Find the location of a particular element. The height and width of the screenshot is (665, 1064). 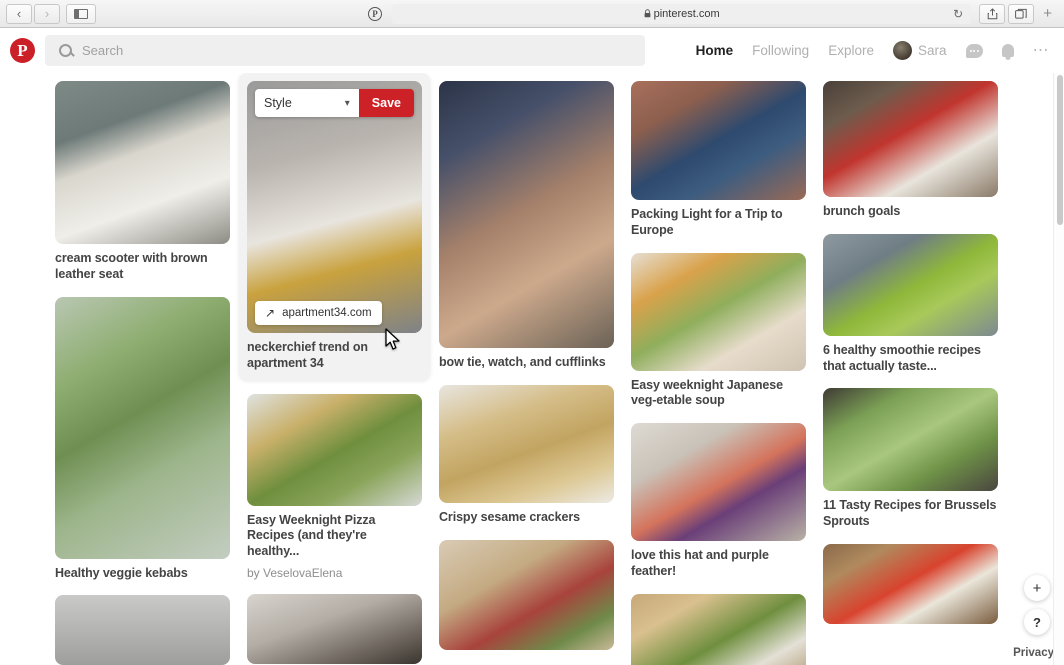

user-name-label: Sara is located at coordinates (932, 50).